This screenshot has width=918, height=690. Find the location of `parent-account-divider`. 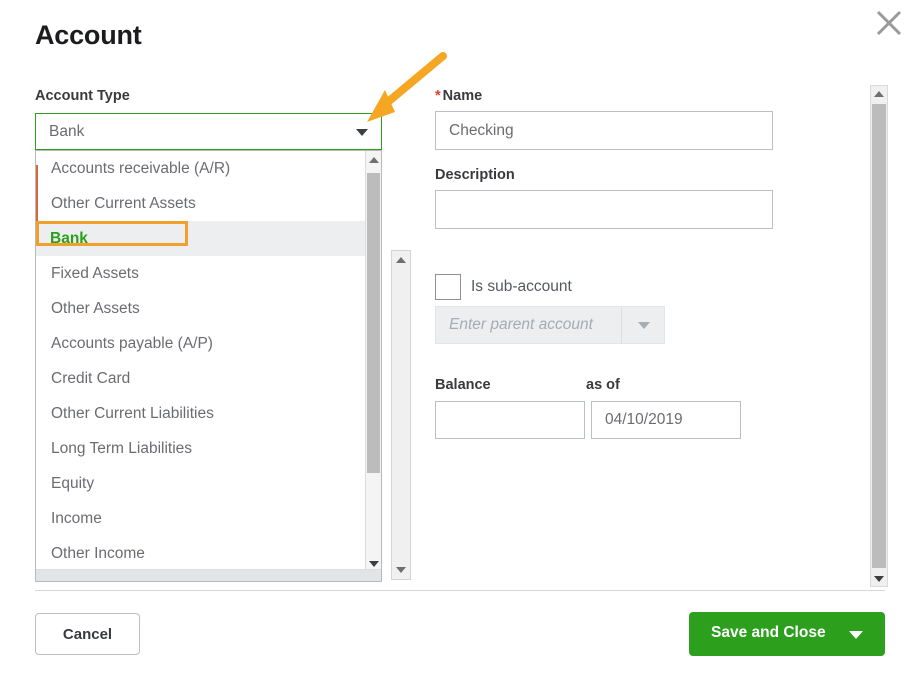

parent-account-divider is located at coordinates (621, 325).